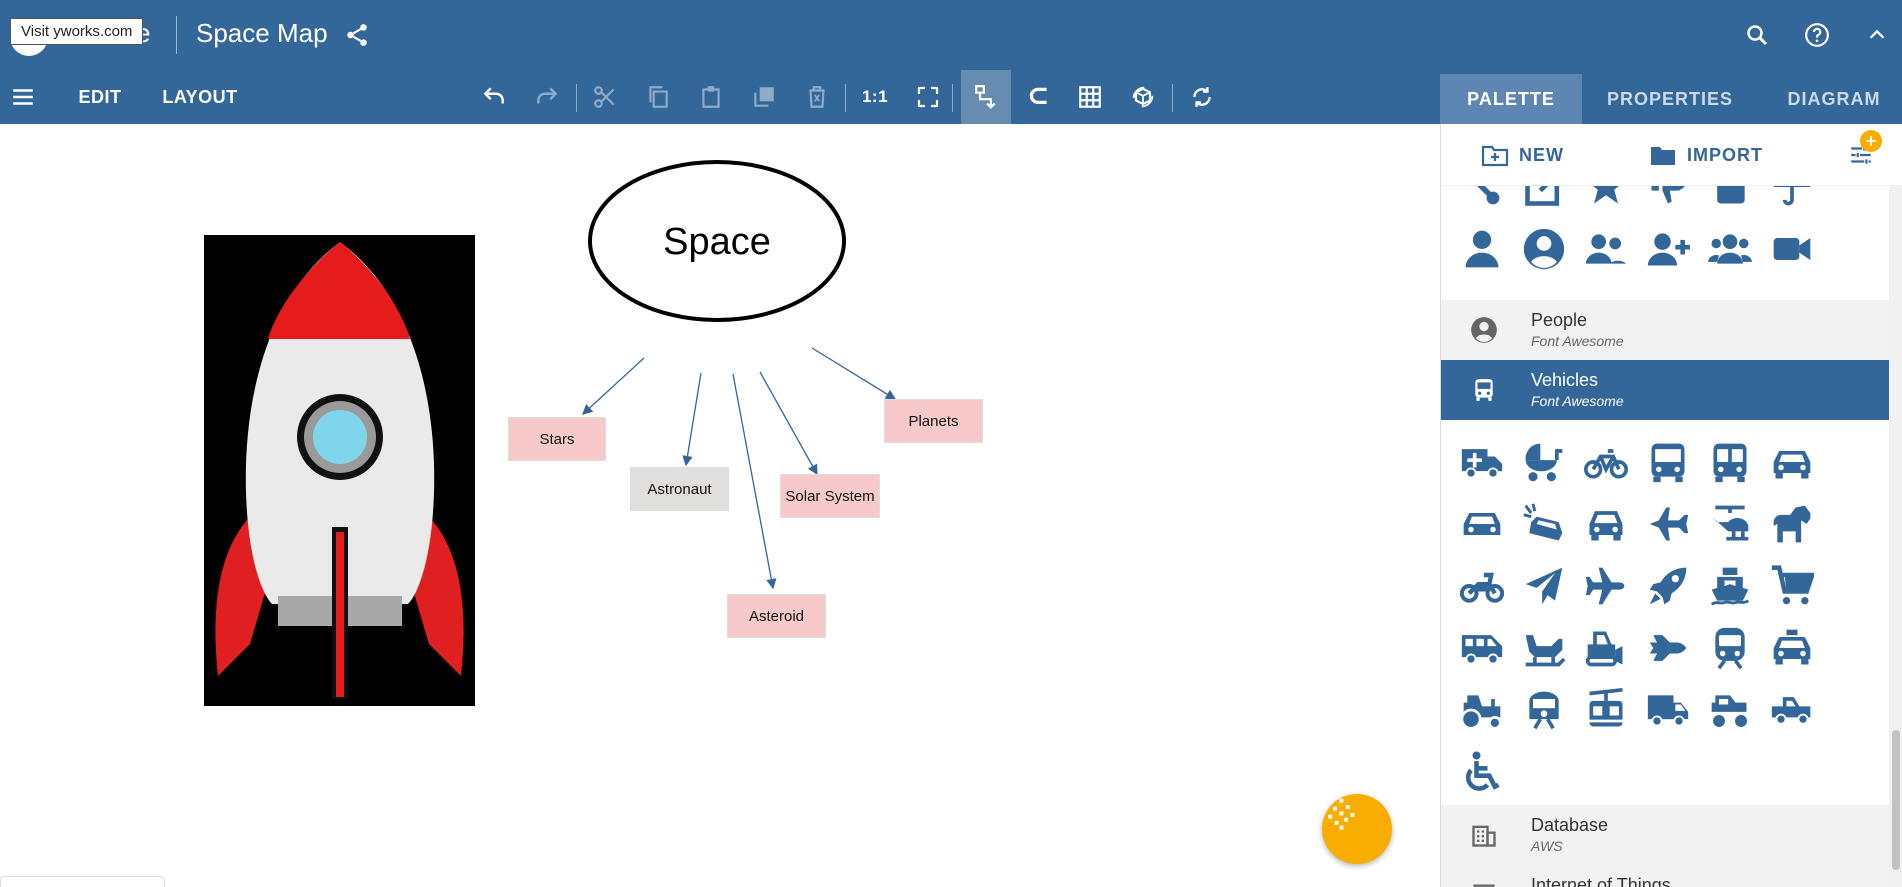  Describe the element at coordinates (494, 97) in the screenshot. I see `undo-icon` at that location.